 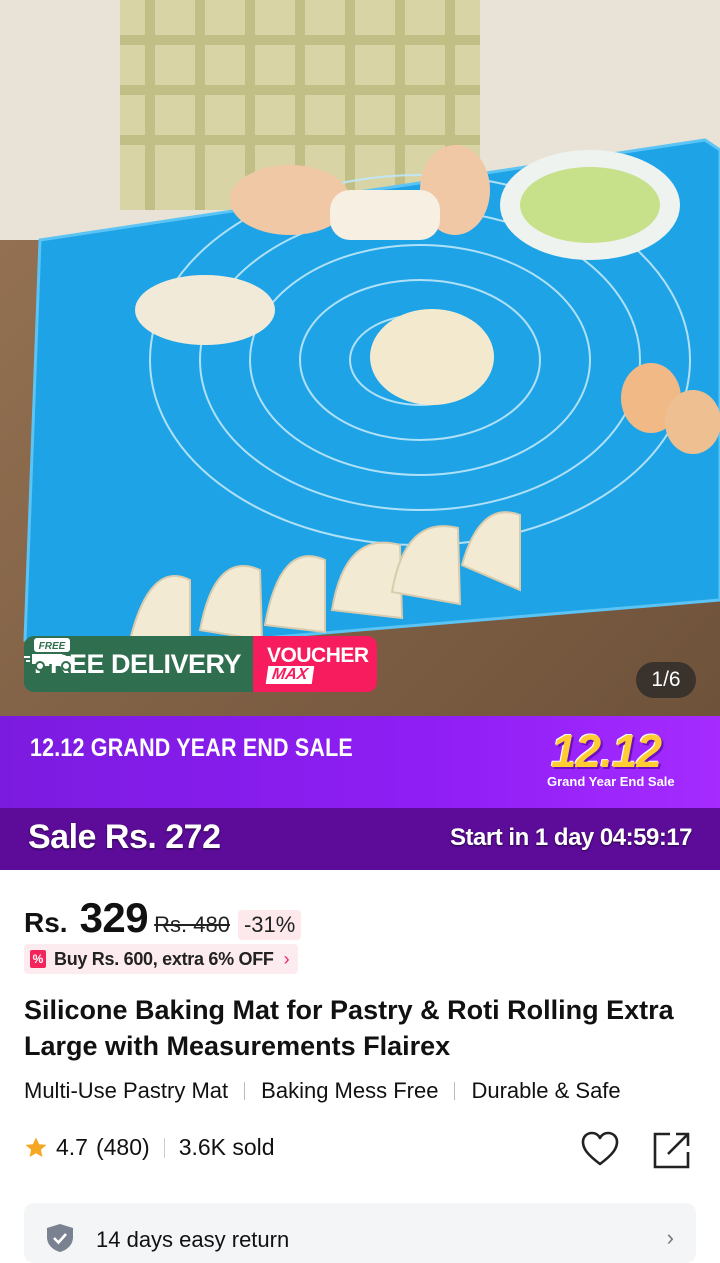 What do you see at coordinates (191, 748) in the screenshot?
I see `campaign-title: 12.12 GRAND YEAR END SALE` at bounding box center [191, 748].